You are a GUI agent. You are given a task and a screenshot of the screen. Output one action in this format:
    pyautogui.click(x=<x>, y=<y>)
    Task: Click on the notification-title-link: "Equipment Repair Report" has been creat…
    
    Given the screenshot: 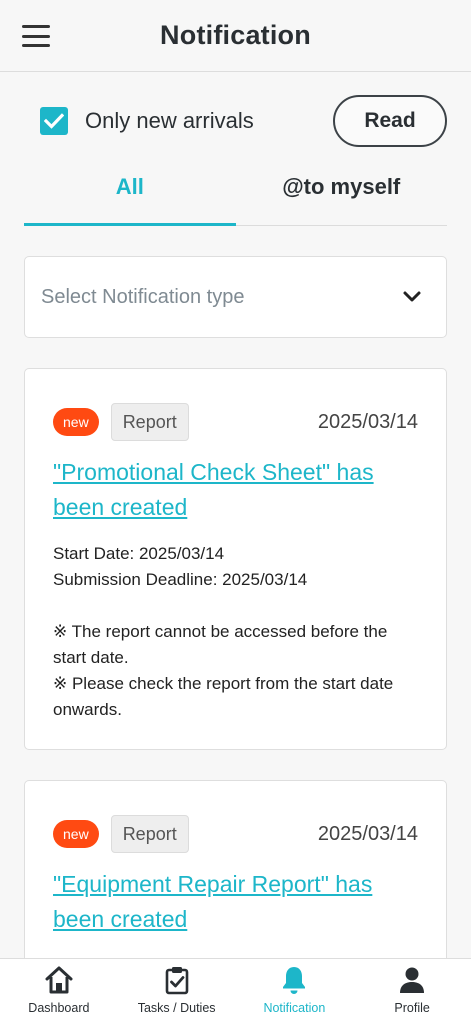 What is the action you would take?
    pyautogui.click(x=235, y=902)
    